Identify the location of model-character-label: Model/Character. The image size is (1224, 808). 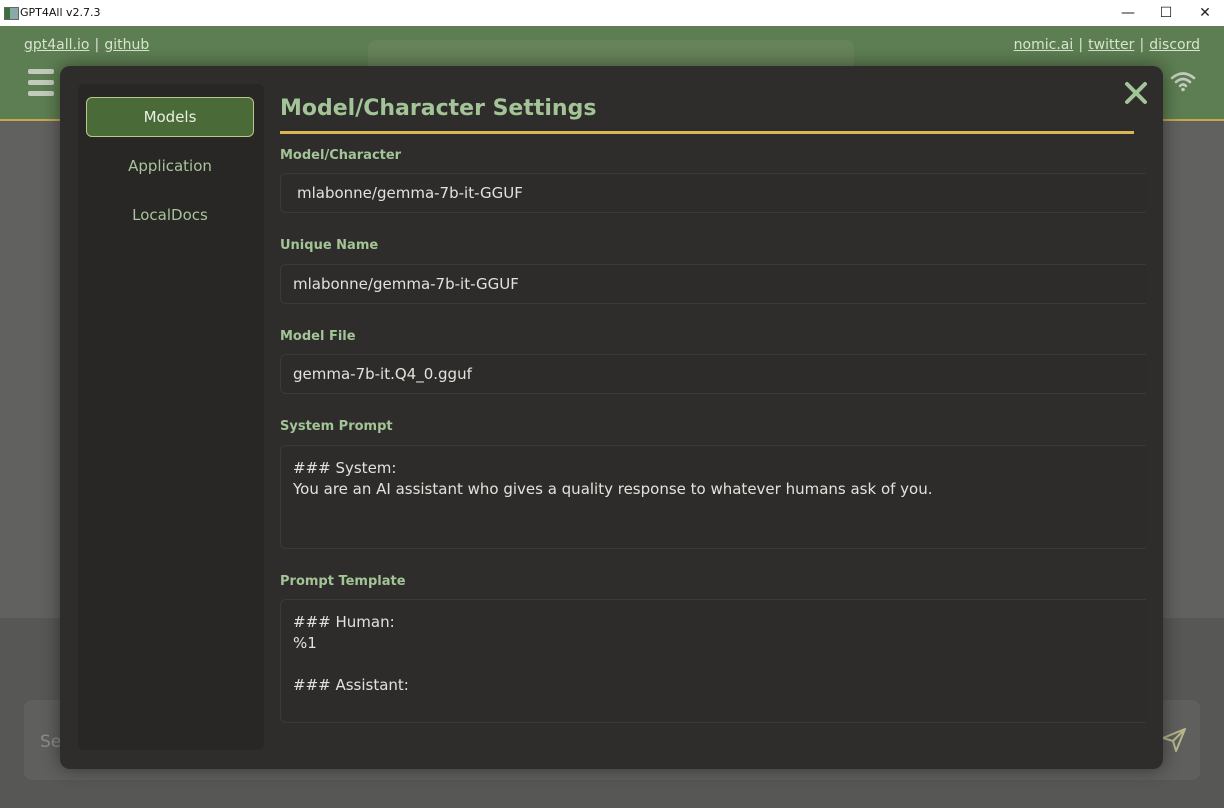
(341, 155).